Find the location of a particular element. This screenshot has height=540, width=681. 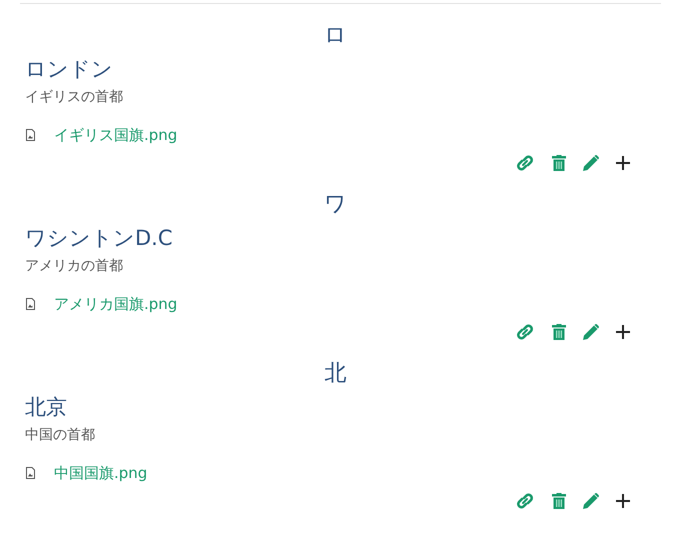

entry-description: 中国の首都 is located at coordinates (60, 435).